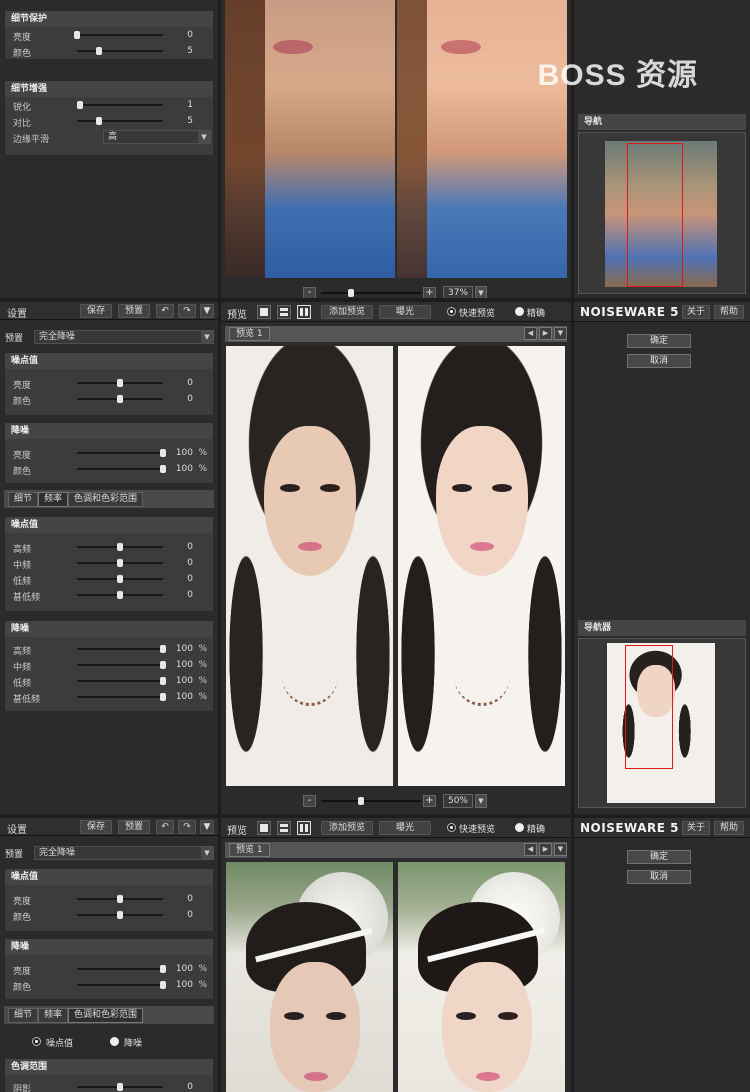 The height and width of the screenshot is (1092, 750). What do you see at coordinates (53, 1015) in the screenshot?
I see `tab-frequency: 频率` at bounding box center [53, 1015].